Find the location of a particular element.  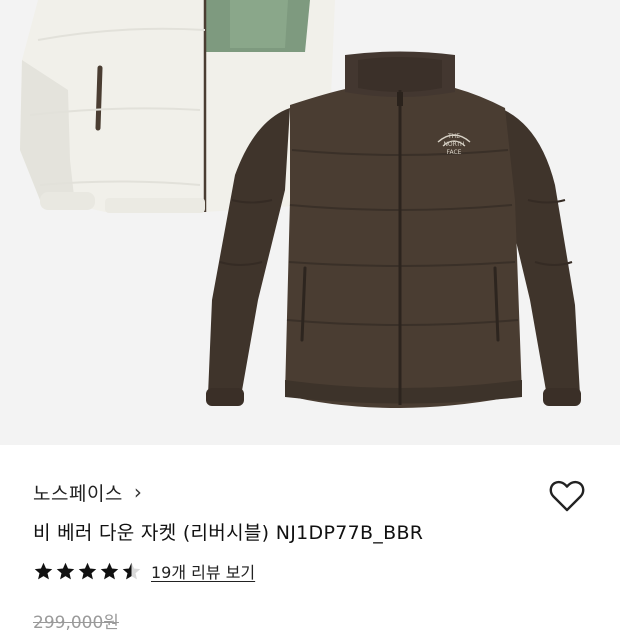

heart-outline-icon is located at coordinates (567, 496).